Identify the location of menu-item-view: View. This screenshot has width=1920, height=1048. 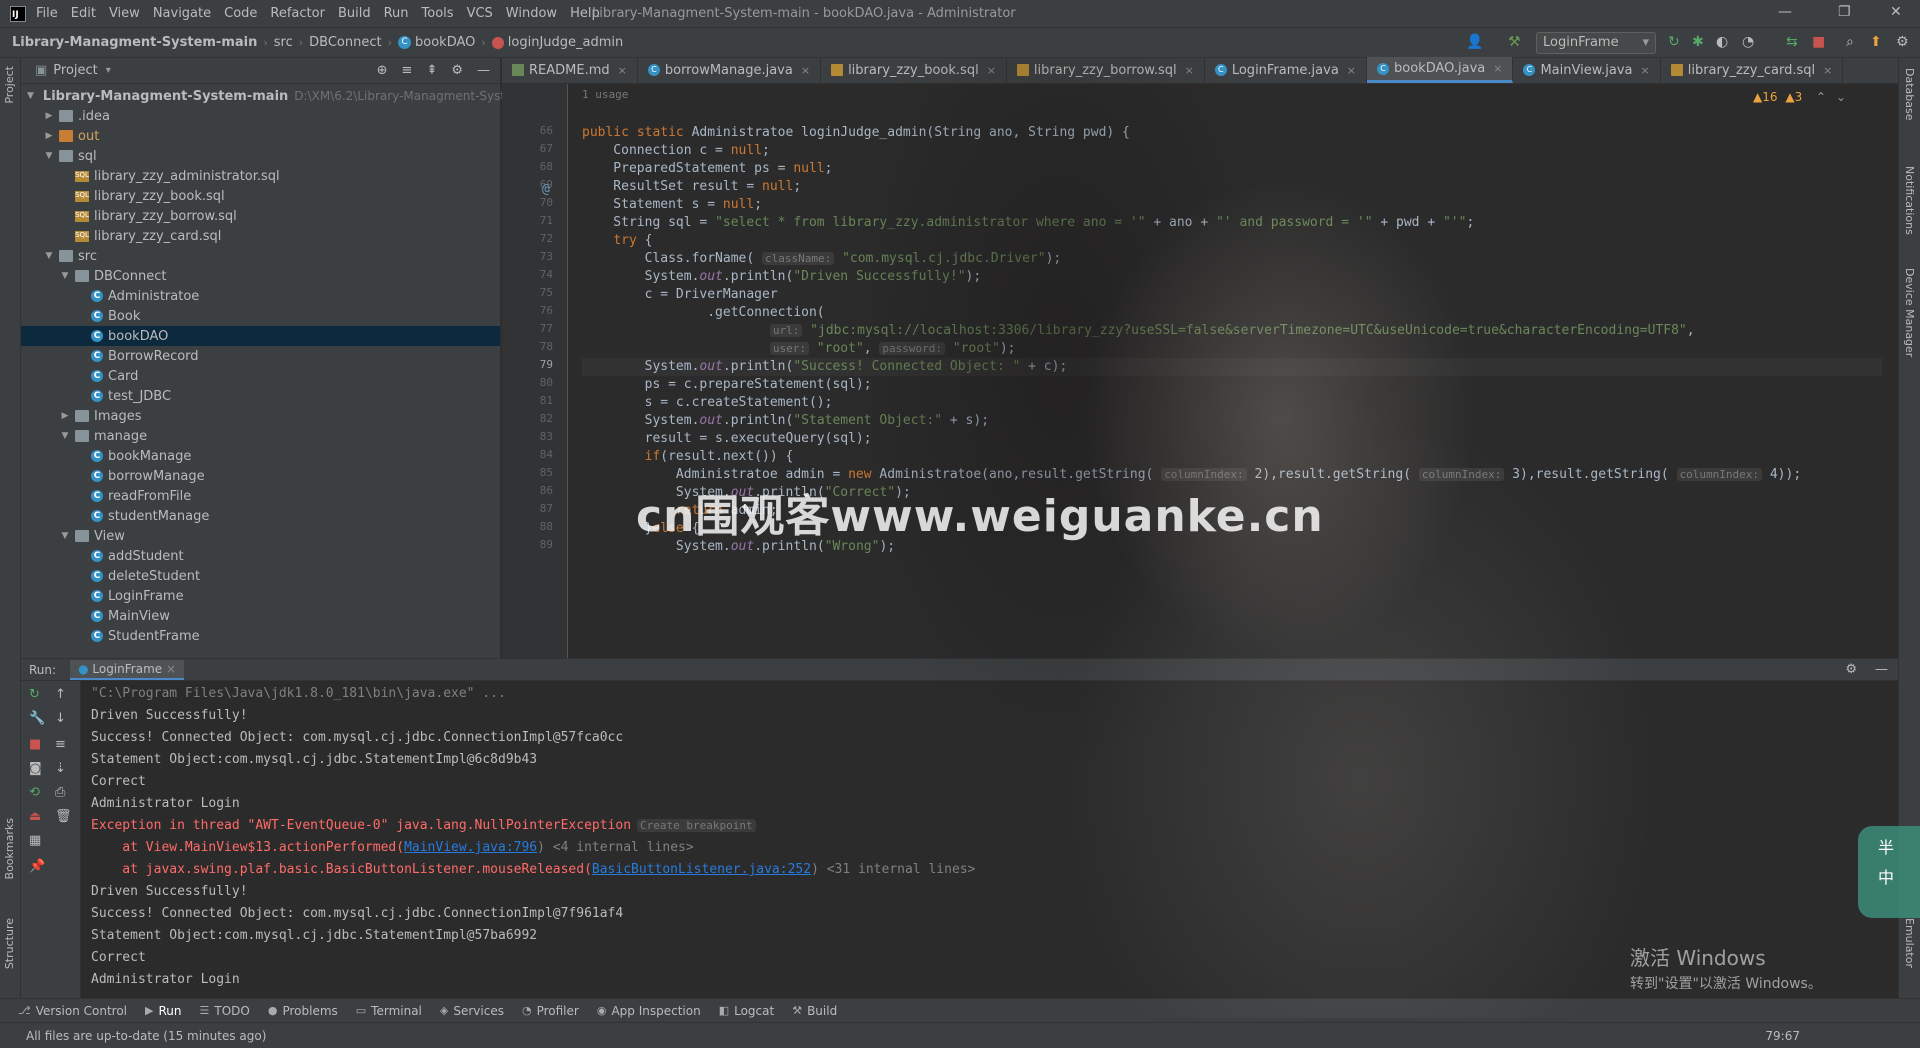
(124, 13).